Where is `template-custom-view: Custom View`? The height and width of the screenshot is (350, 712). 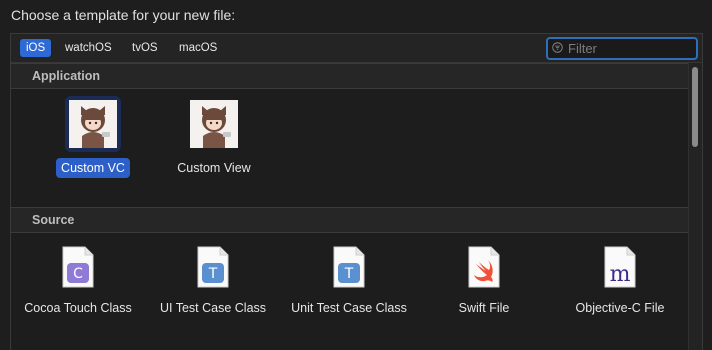 template-custom-view: Custom View is located at coordinates (214, 137).